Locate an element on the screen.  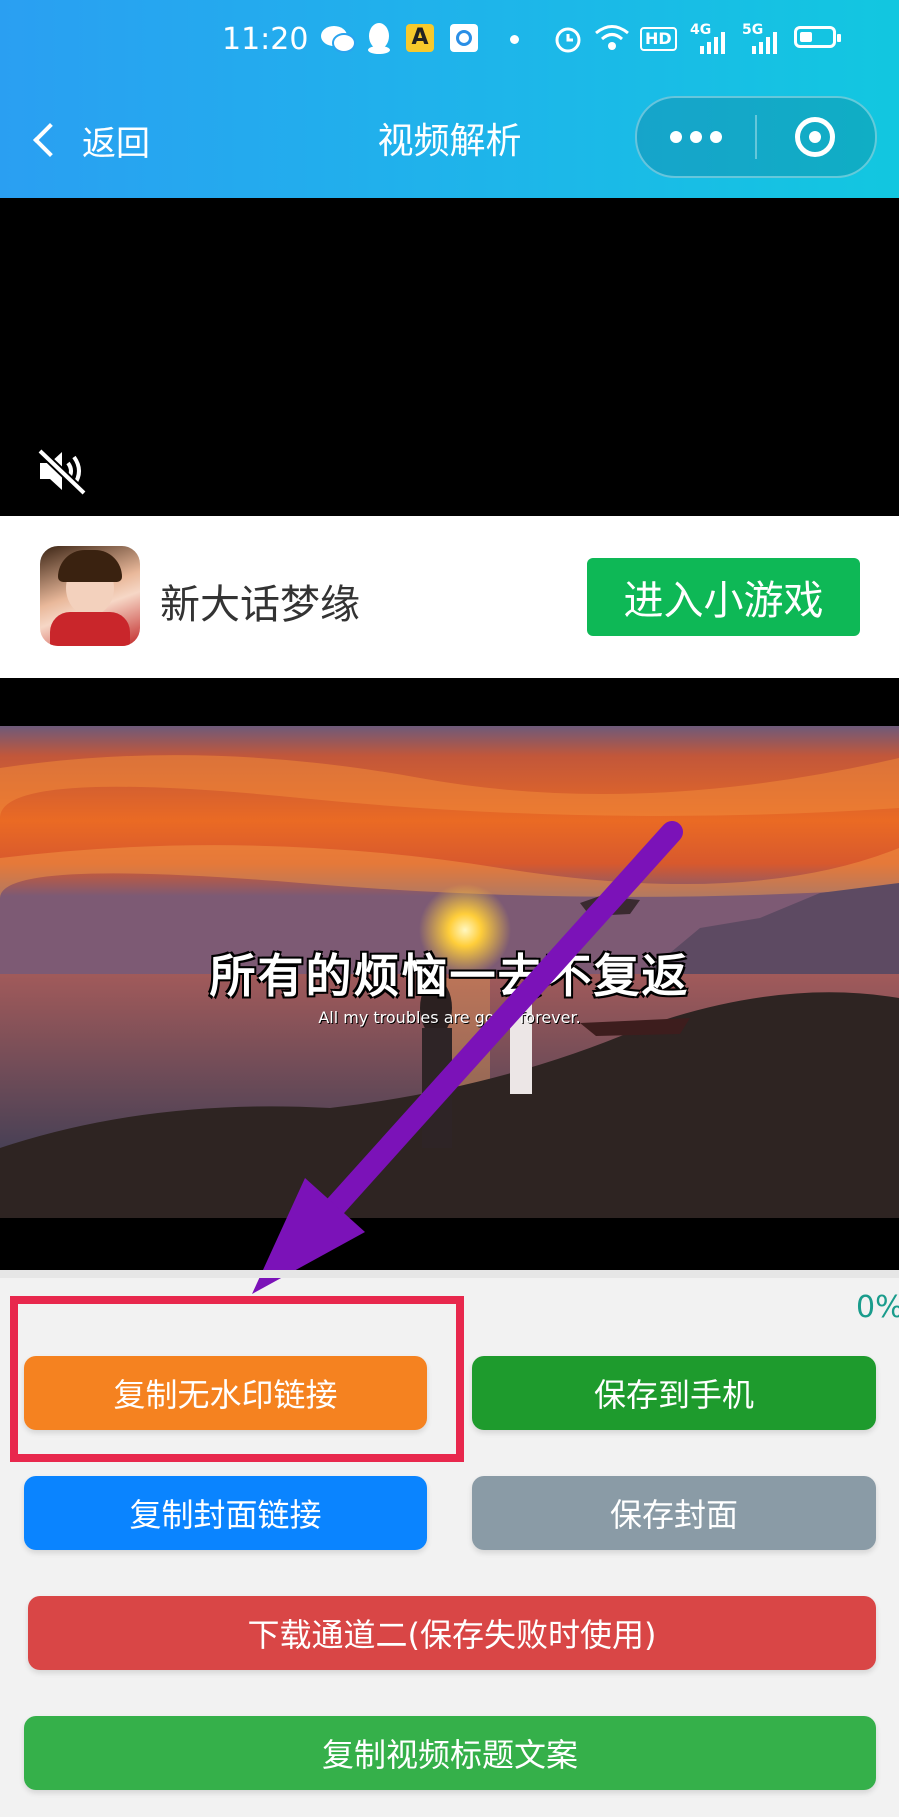
download-progress-bar is located at coordinates (449, 1274).